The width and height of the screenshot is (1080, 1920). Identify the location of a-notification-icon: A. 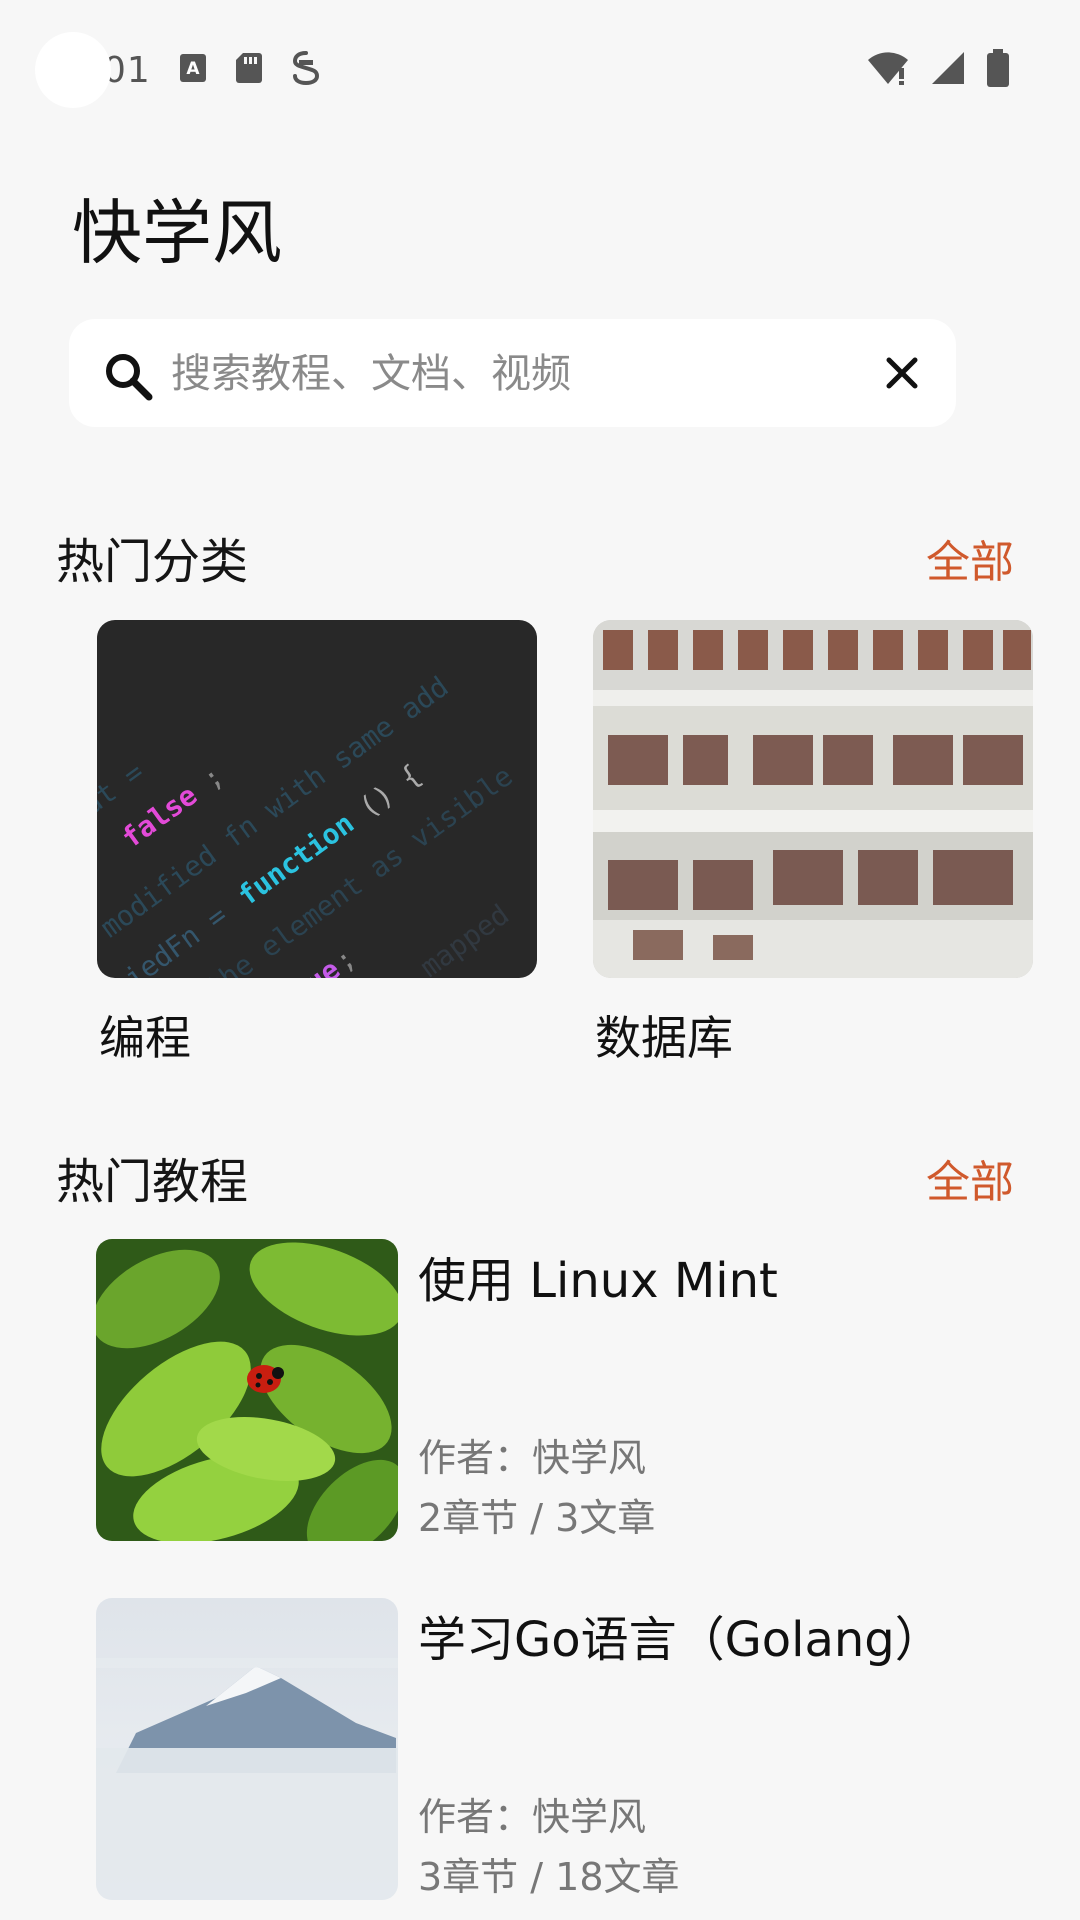
(193, 70).